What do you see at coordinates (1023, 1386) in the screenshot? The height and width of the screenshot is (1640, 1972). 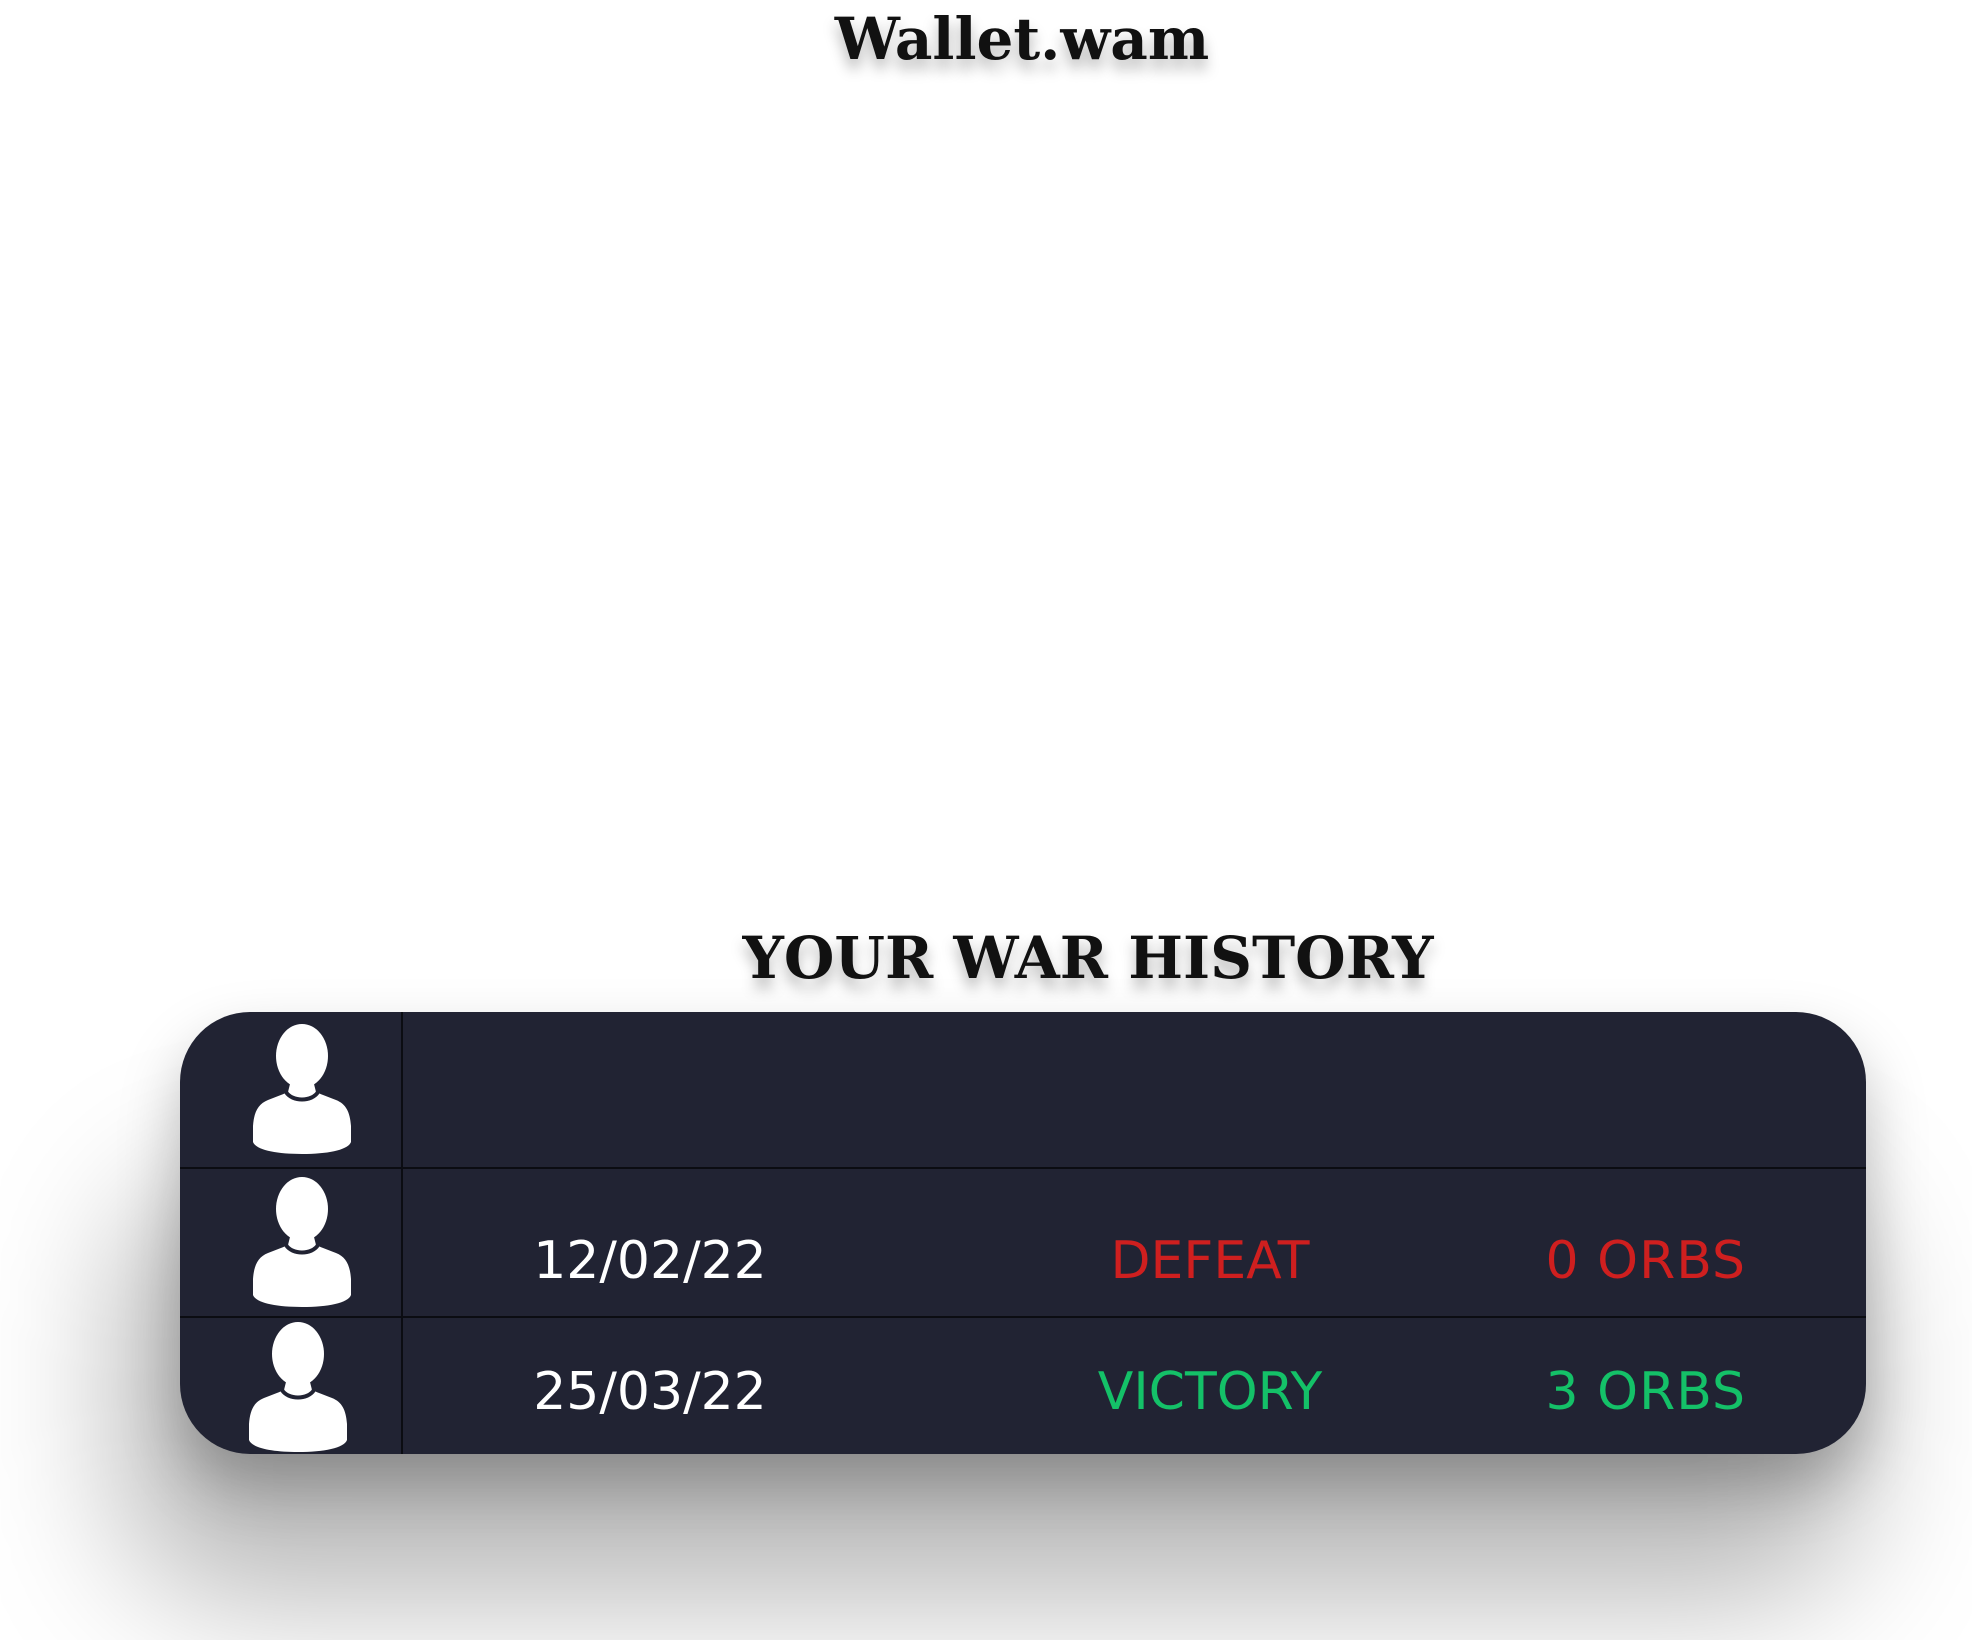 I see `history-row: 25/03/22 VICTORY 3 ORBS` at bounding box center [1023, 1386].